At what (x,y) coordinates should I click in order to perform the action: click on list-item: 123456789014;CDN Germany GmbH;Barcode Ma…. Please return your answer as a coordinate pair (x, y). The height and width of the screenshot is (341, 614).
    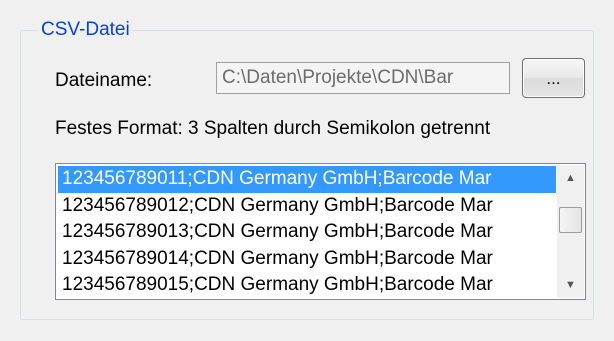
    Looking at the image, I should click on (307, 259).